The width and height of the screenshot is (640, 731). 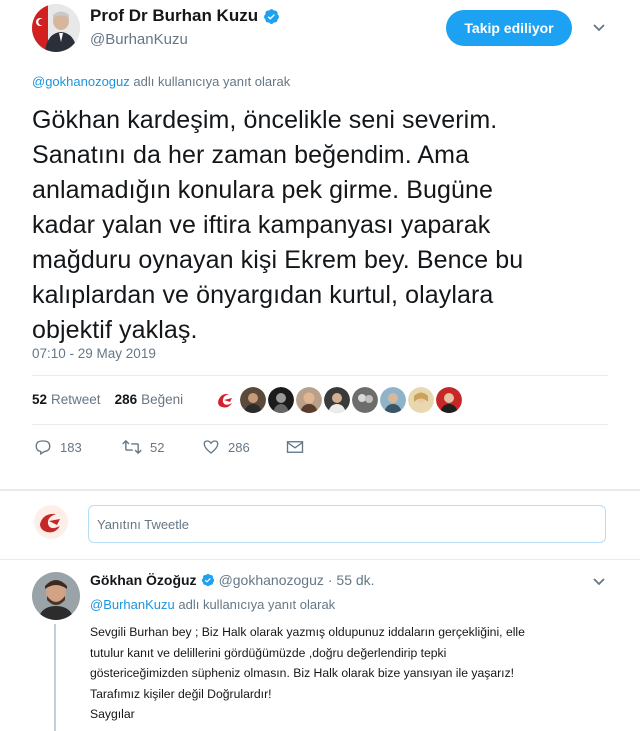 I want to click on tweet-text-line: Gökhan kardeşim, öncelikle seni severim., so click(x=265, y=120).